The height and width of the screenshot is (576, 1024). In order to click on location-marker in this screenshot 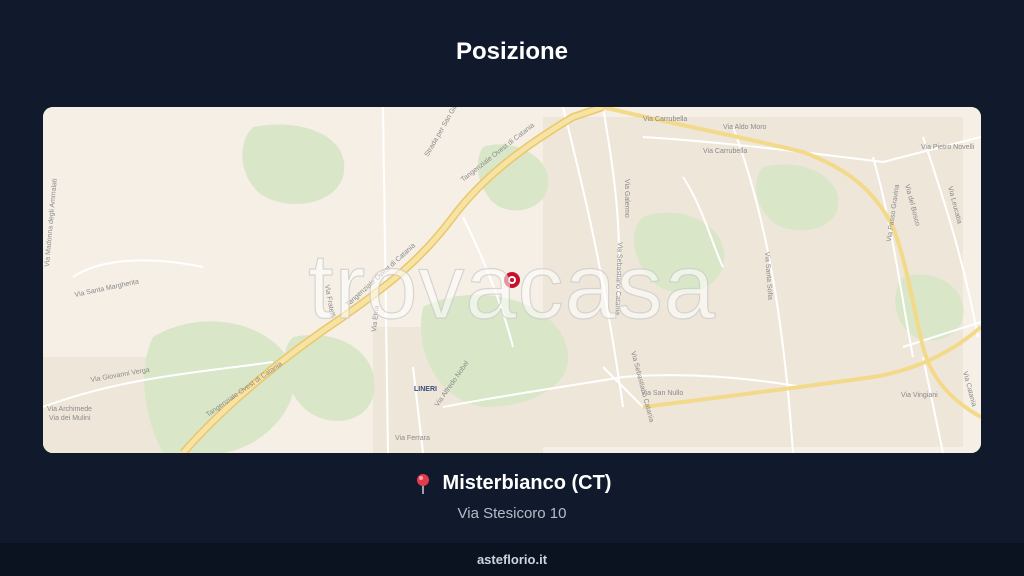, I will do `click(512, 280)`.